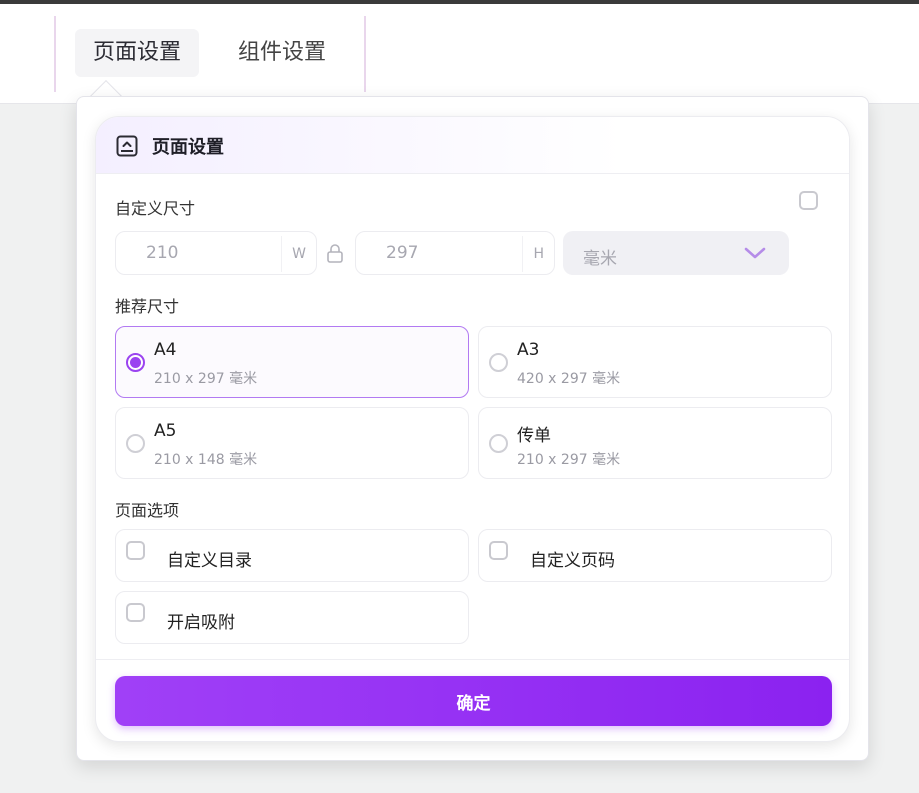 The height and width of the screenshot is (793, 919). Describe the element at coordinates (755, 253) in the screenshot. I see `chevron-down-icon` at that location.